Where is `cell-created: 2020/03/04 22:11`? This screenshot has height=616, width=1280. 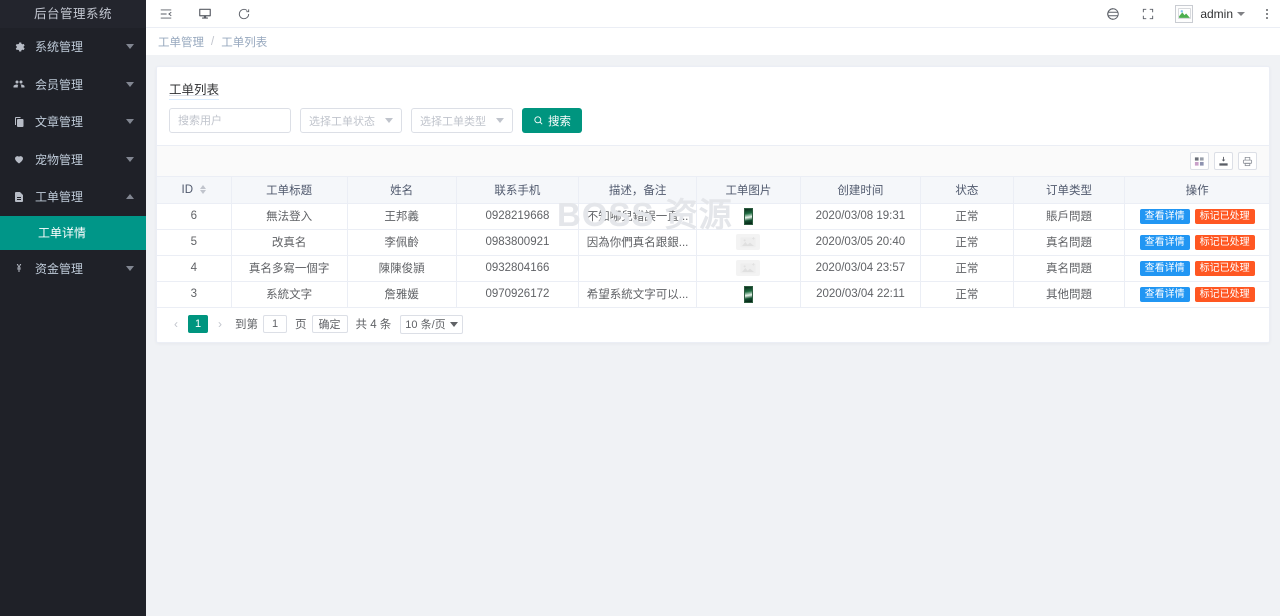
cell-created: 2020/03/04 22:11 is located at coordinates (860, 294).